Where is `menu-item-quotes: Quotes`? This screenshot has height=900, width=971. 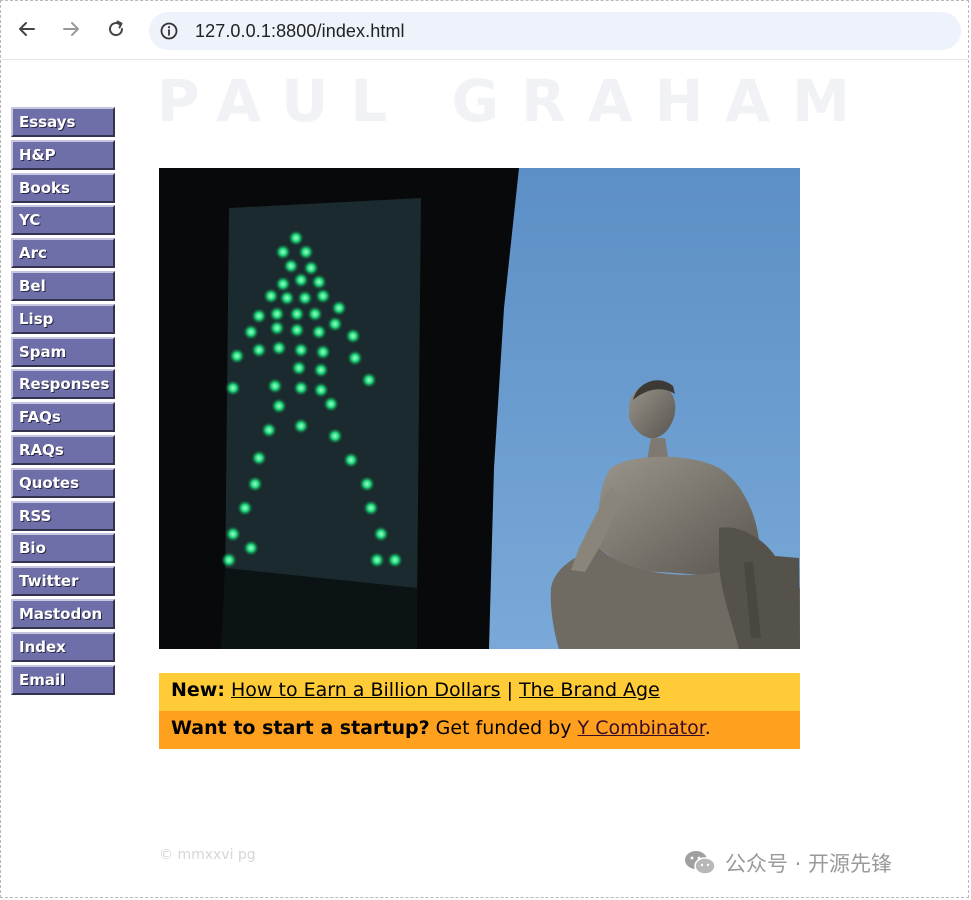 menu-item-quotes: Quotes is located at coordinates (63, 482).